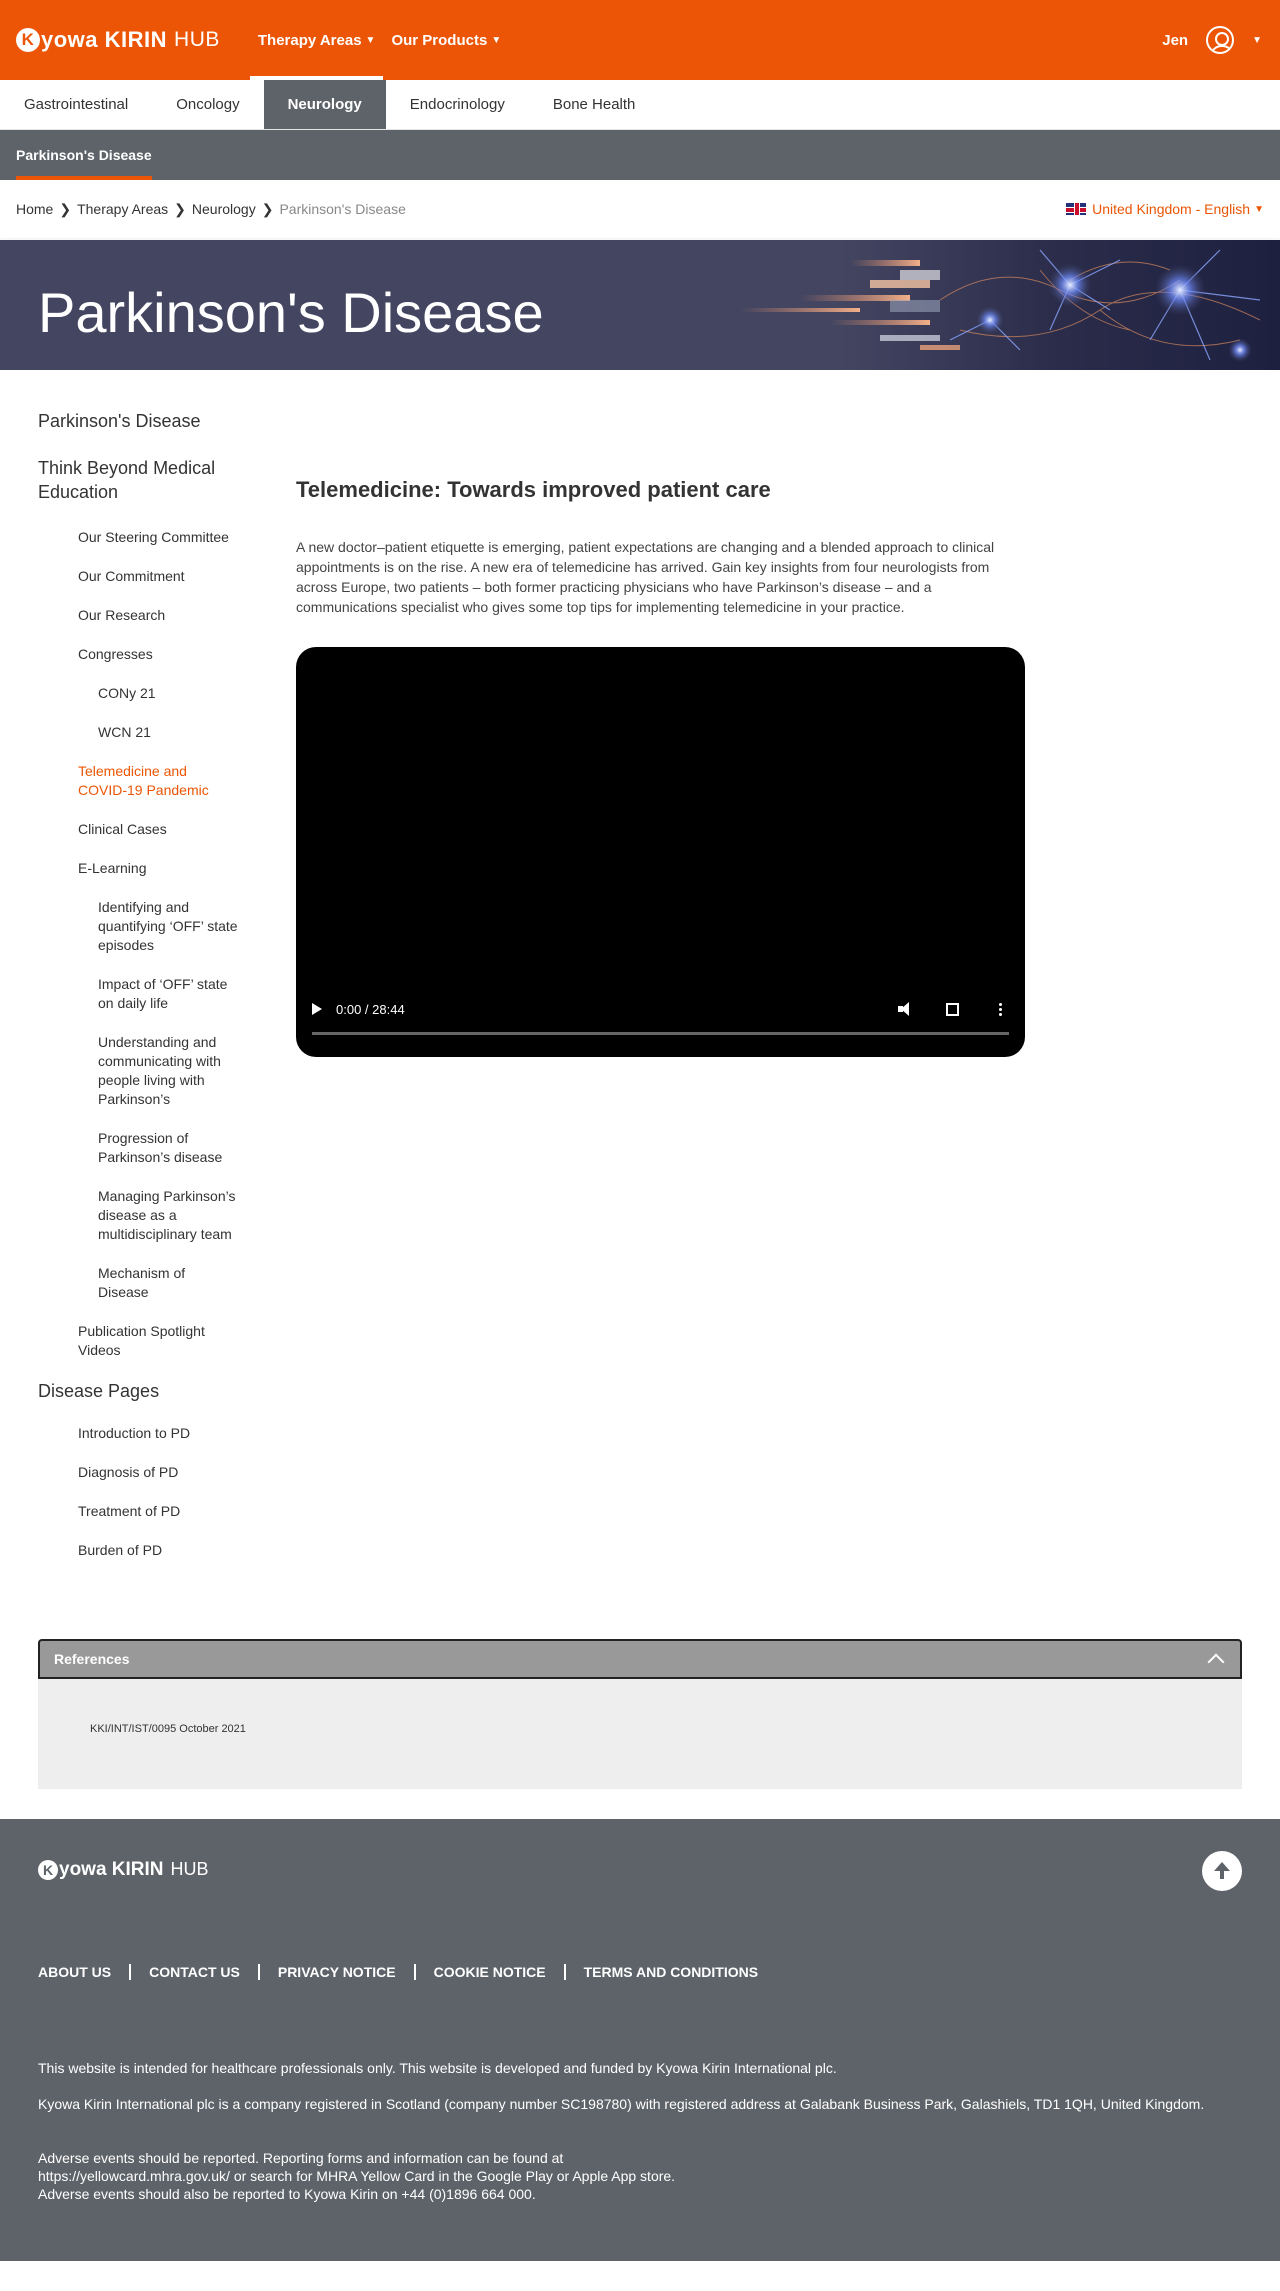 The width and height of the screenshot is (1280, 2291). I want to click on video-controls: 0:00 / 28:44, so click(660, 1009).